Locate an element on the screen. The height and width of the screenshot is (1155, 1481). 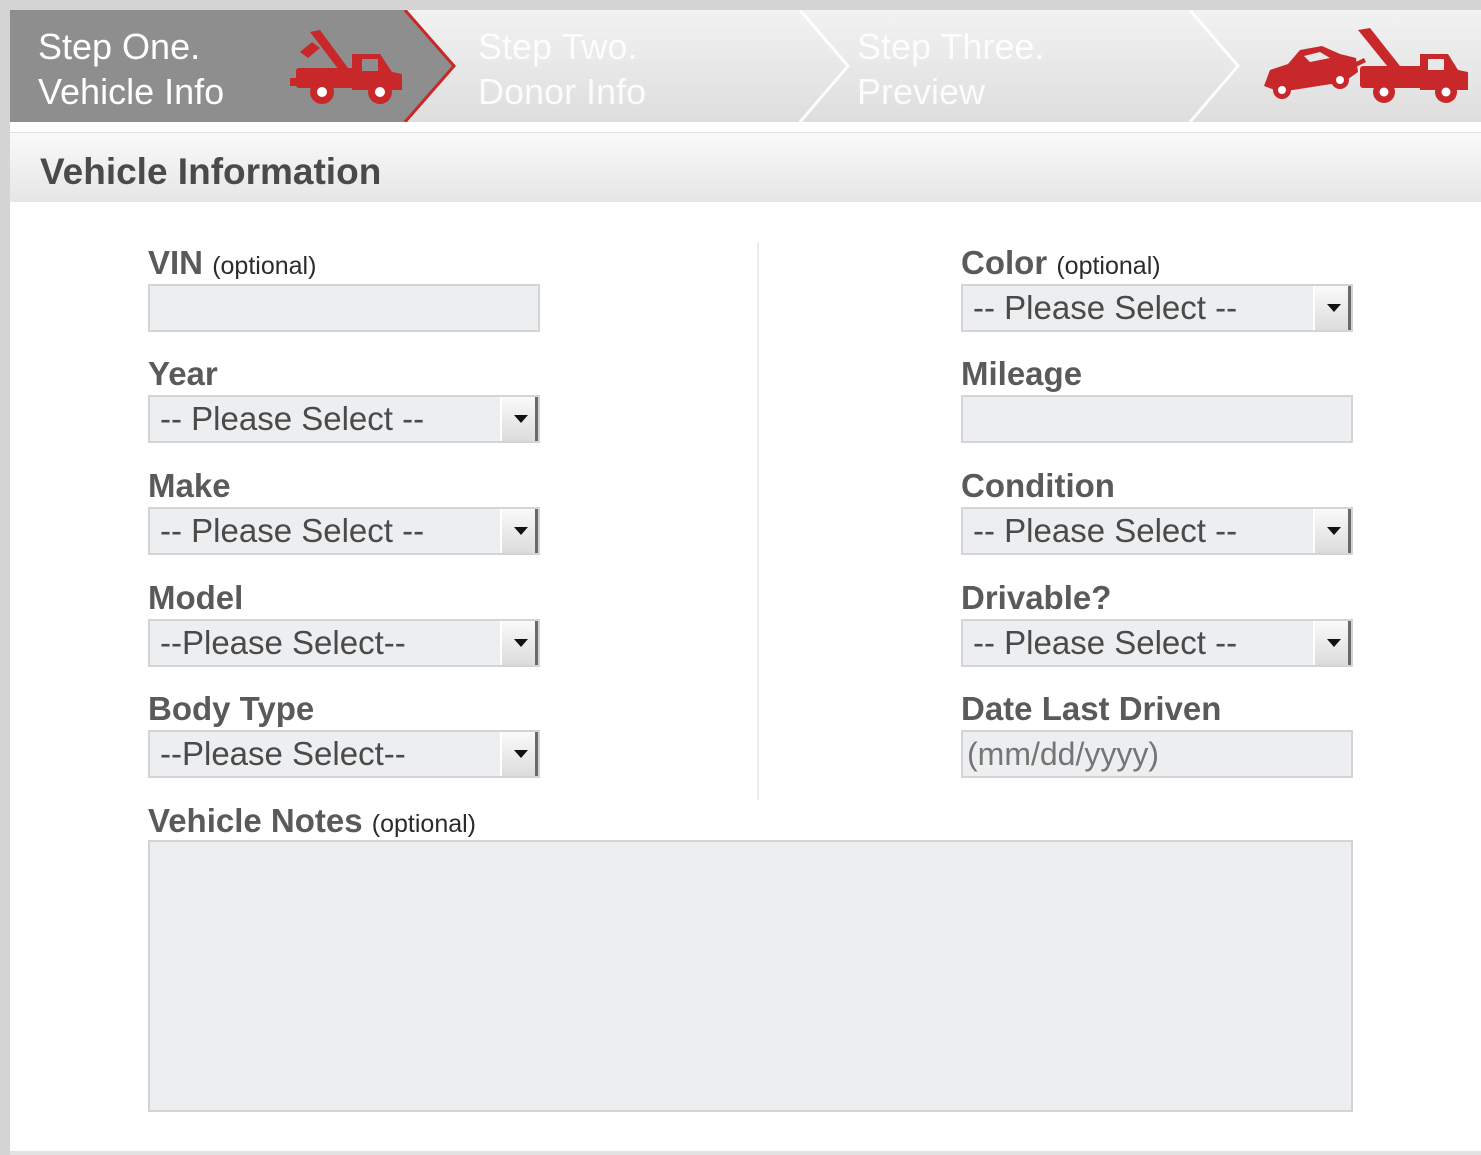
section-header: Vehicle Information is located at coordinates (745, 167).